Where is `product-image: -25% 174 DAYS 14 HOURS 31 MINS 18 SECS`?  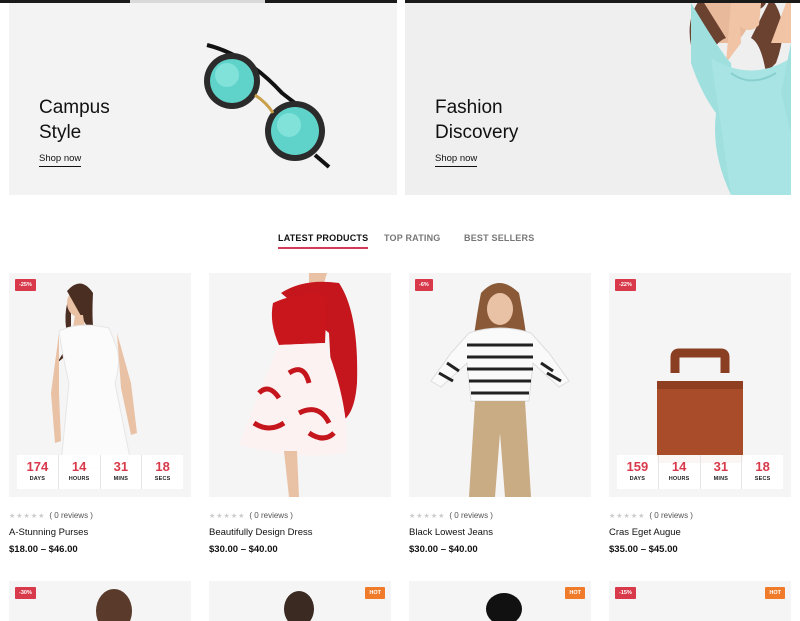
product-image: -25% 174 DAYS 14 HOURS 31 MINS 18 SECS is located at coordinates (100, 385).